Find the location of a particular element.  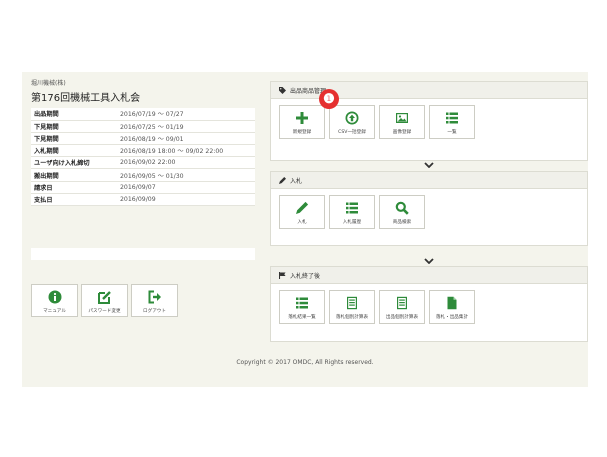

edit-icon is located at coordinates (104, 297).